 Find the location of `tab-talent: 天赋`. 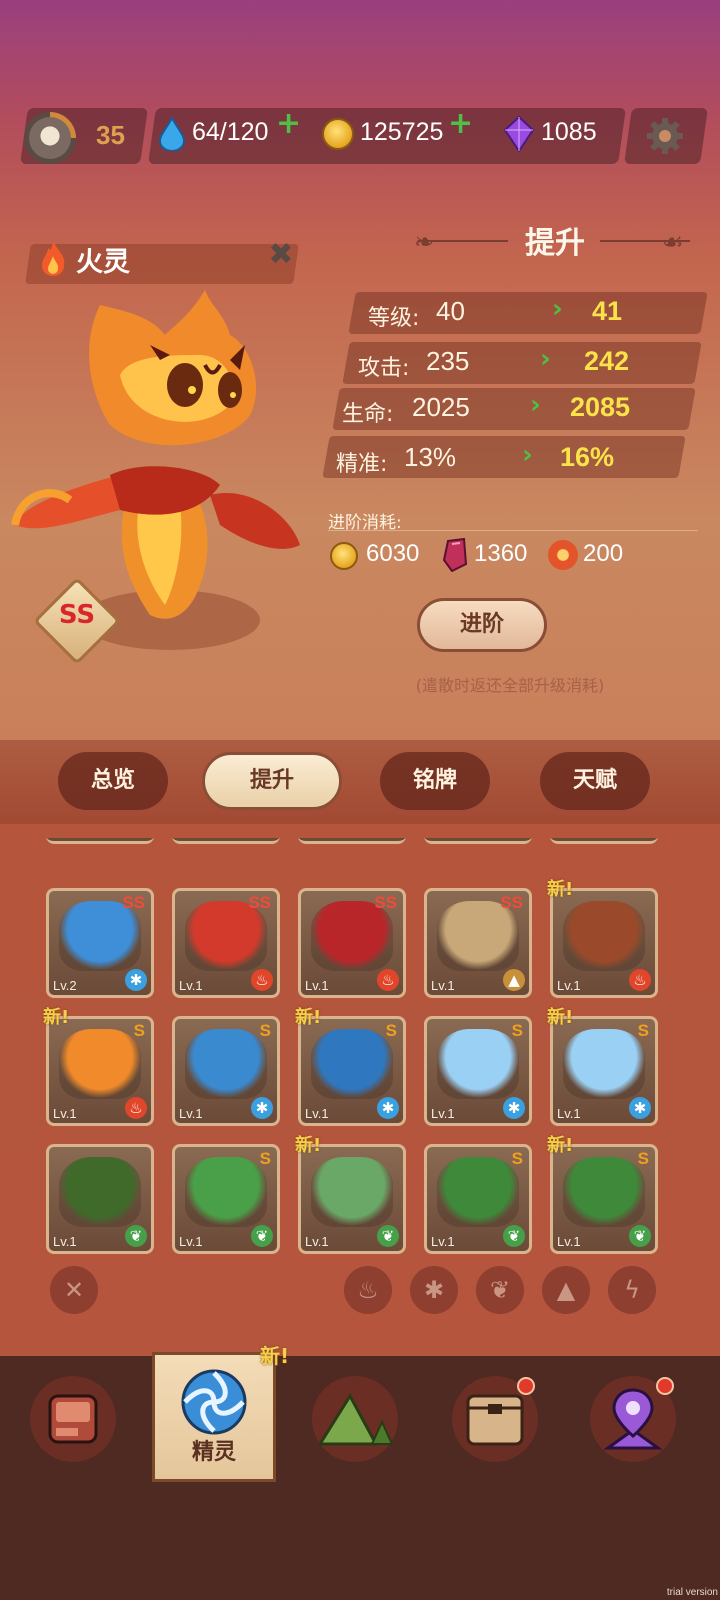

tab-talent: 天赋 is located at coordinates (595, 781).